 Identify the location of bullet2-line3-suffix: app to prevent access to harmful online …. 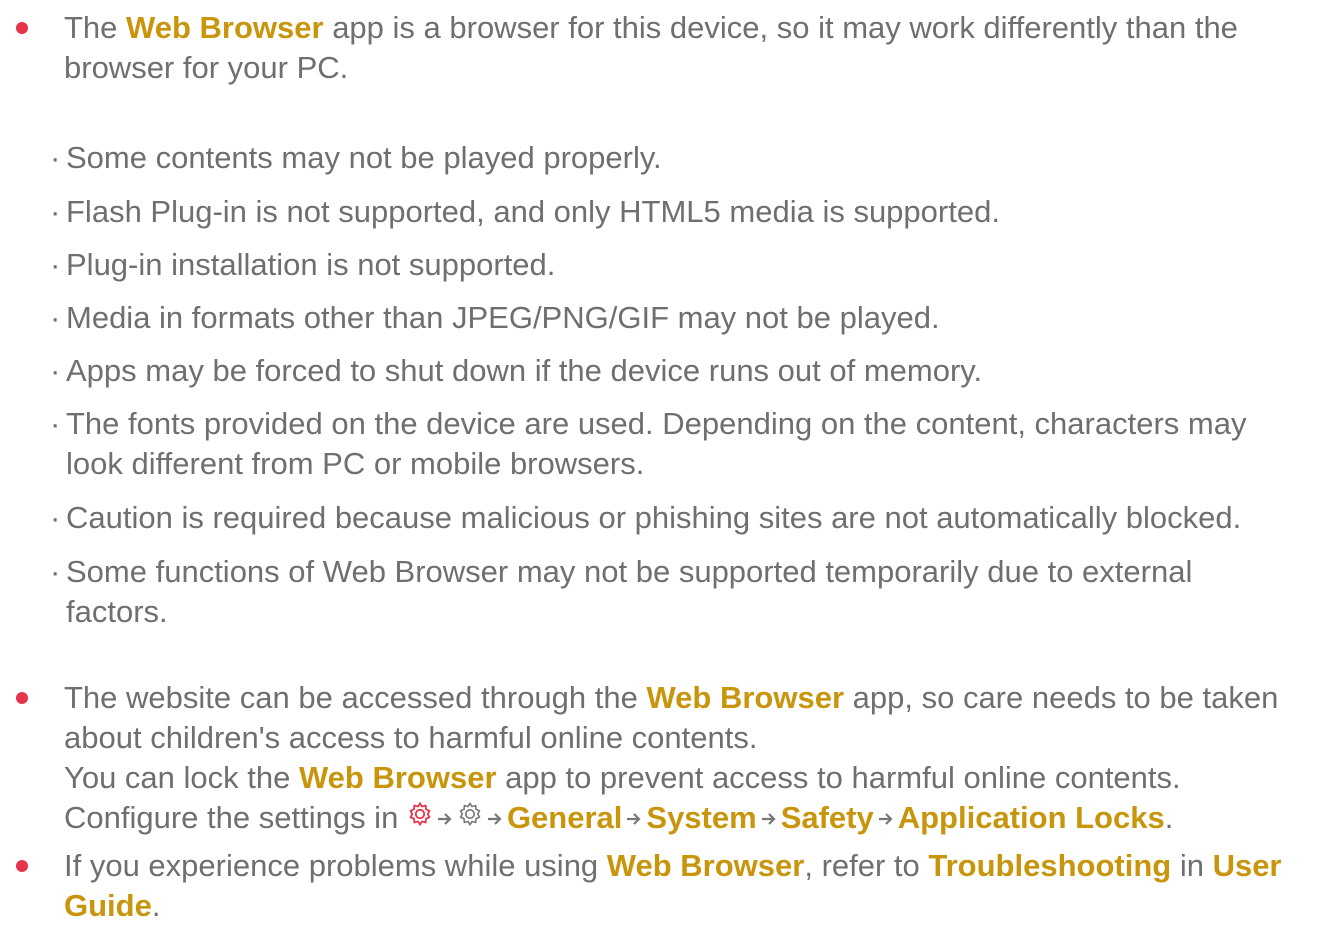
(838, 777).